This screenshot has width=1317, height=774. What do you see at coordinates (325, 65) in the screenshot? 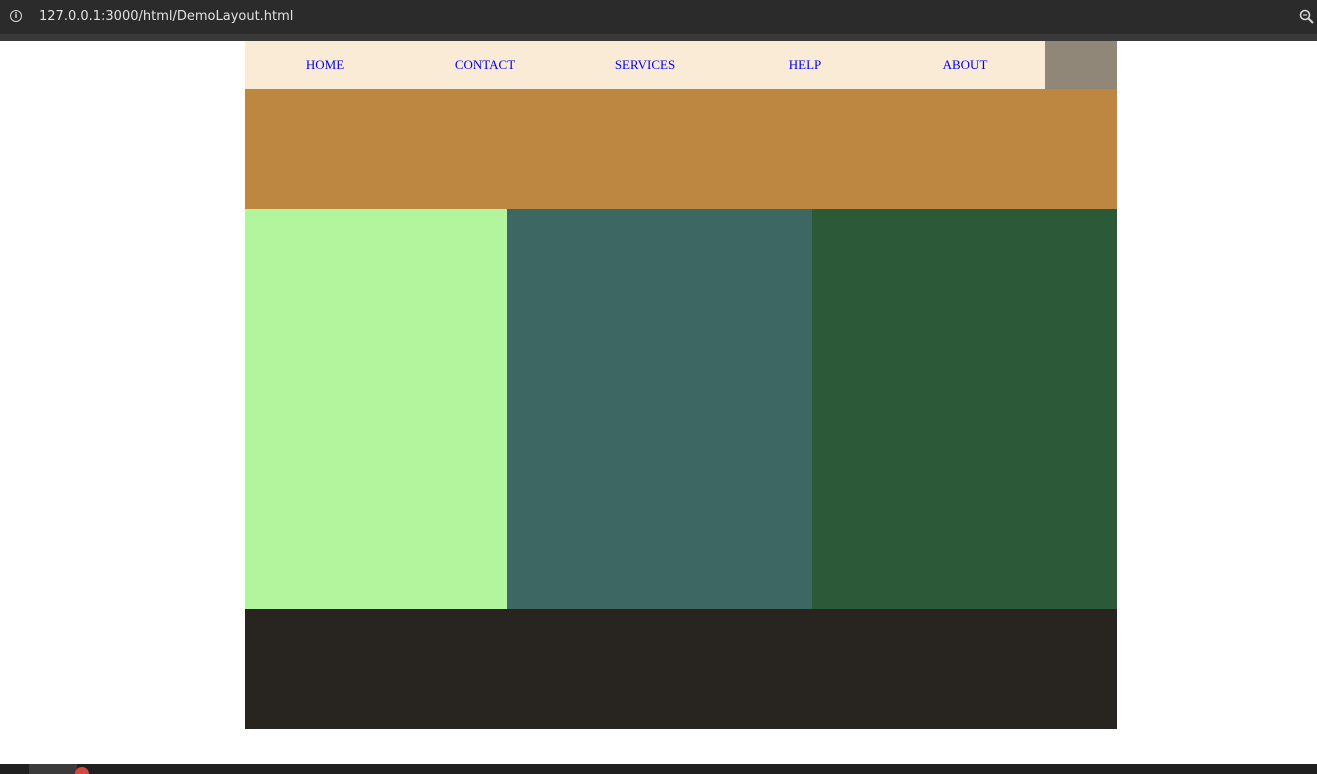
I see `nav-link-home: HOME` at bounding box center [325, 65].